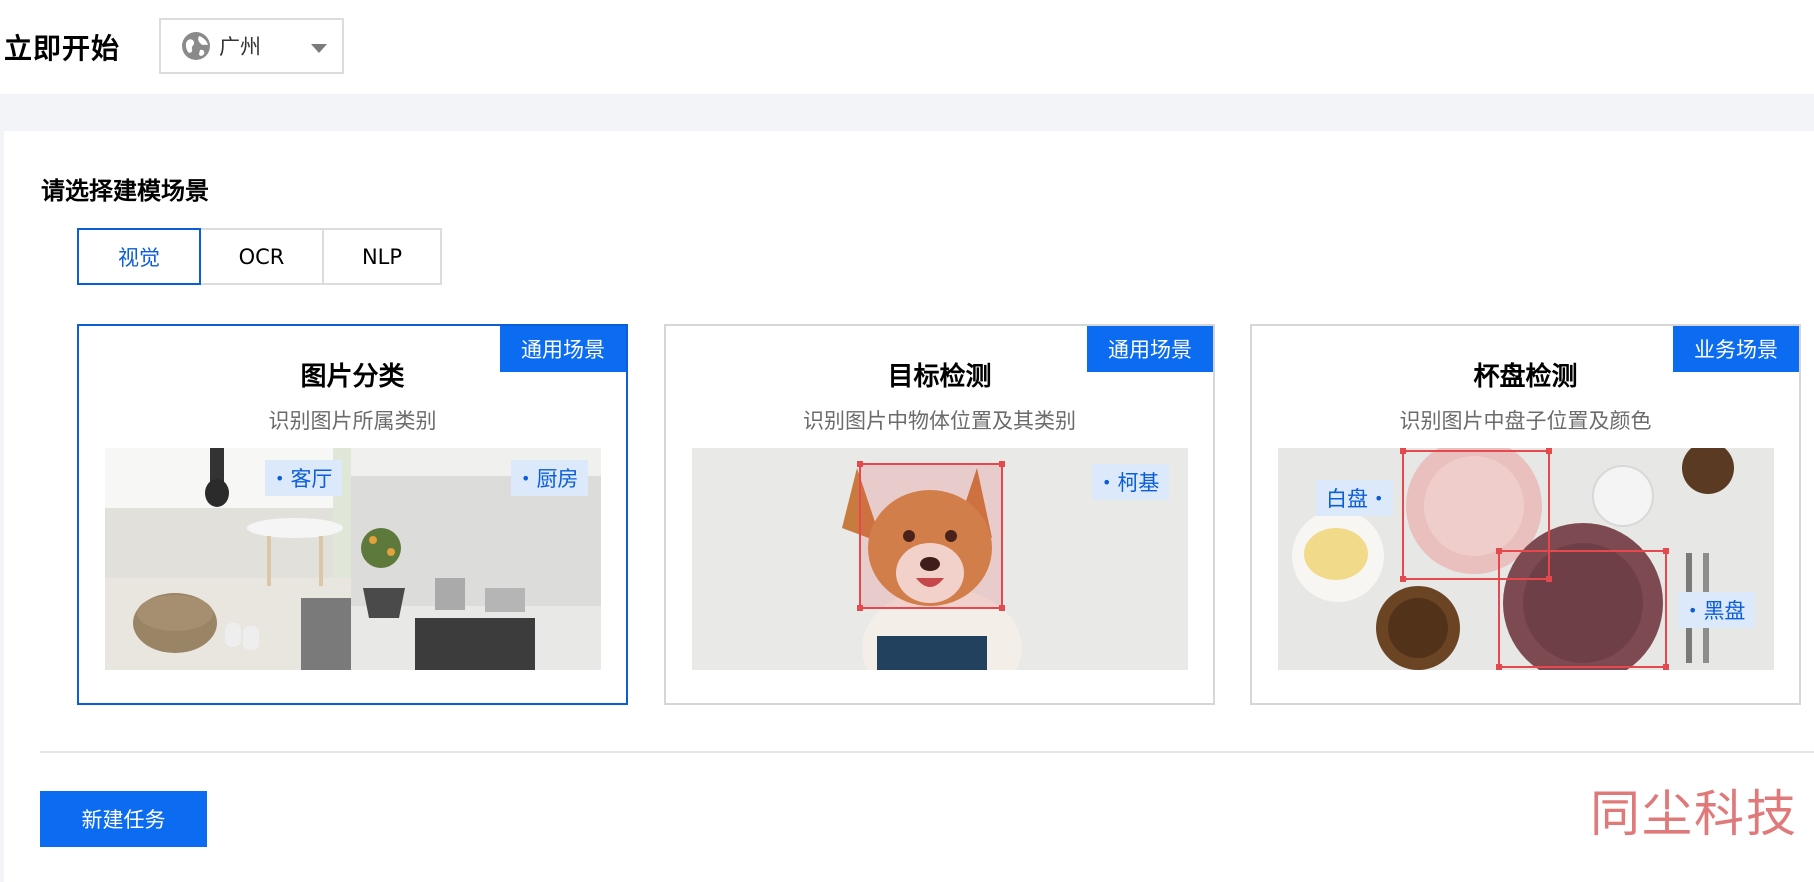 The width and height of the screenshot is (1814, 882). What do you see at coordinates (139, 256) in the screenshot?
I see `tab-vision: 视觉` at bounding box center [139, 256].